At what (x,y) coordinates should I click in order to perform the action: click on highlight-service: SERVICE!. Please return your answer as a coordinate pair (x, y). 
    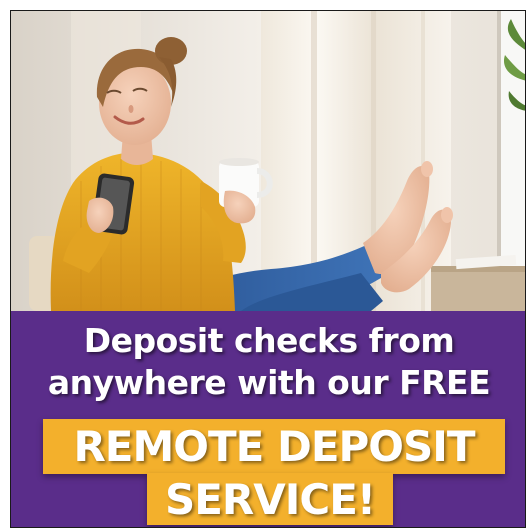
    Looking at the image, I should click on (270, 499).